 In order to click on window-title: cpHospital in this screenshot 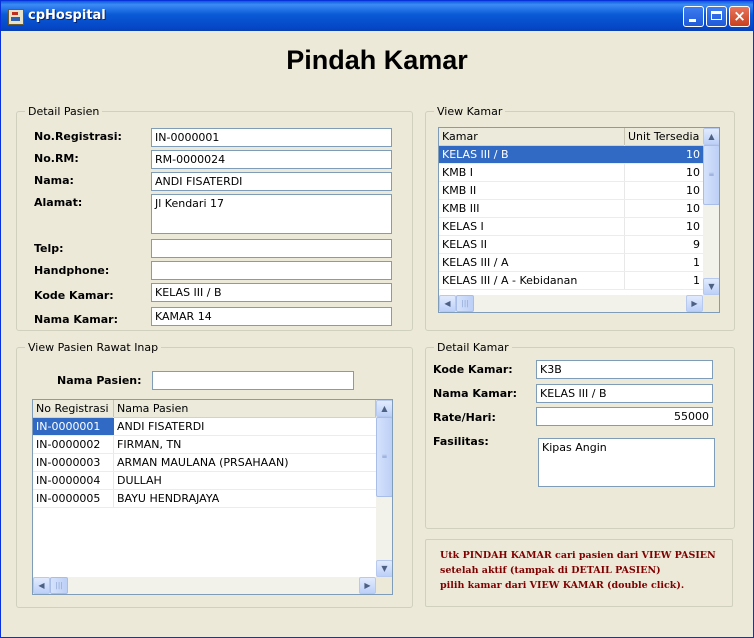, I will do `click(67, 15)`.